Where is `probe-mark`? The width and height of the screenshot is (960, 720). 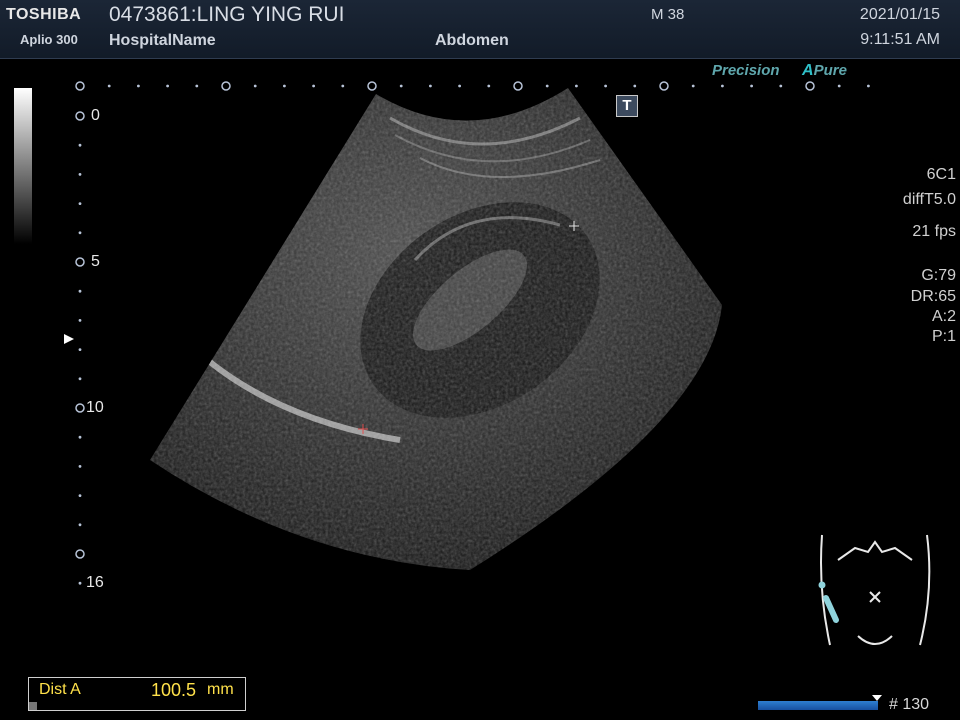
probe-mark is located at coordinates (828, 602).